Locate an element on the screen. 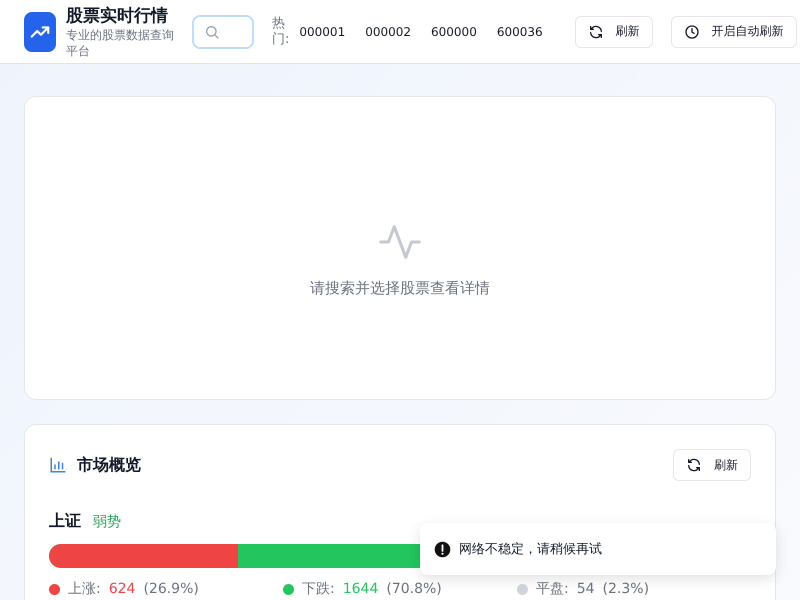  stat-count: 1644 is located at coordinates (360, 589).